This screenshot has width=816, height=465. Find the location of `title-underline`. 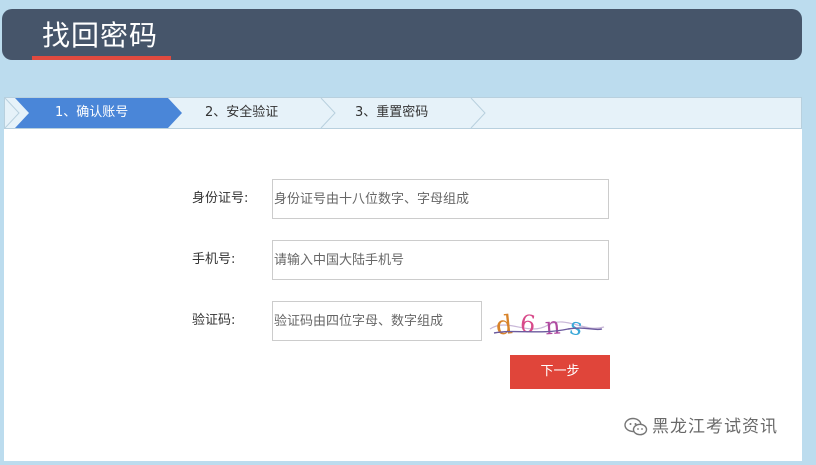

title-underline is located at coordinates (101, 58).